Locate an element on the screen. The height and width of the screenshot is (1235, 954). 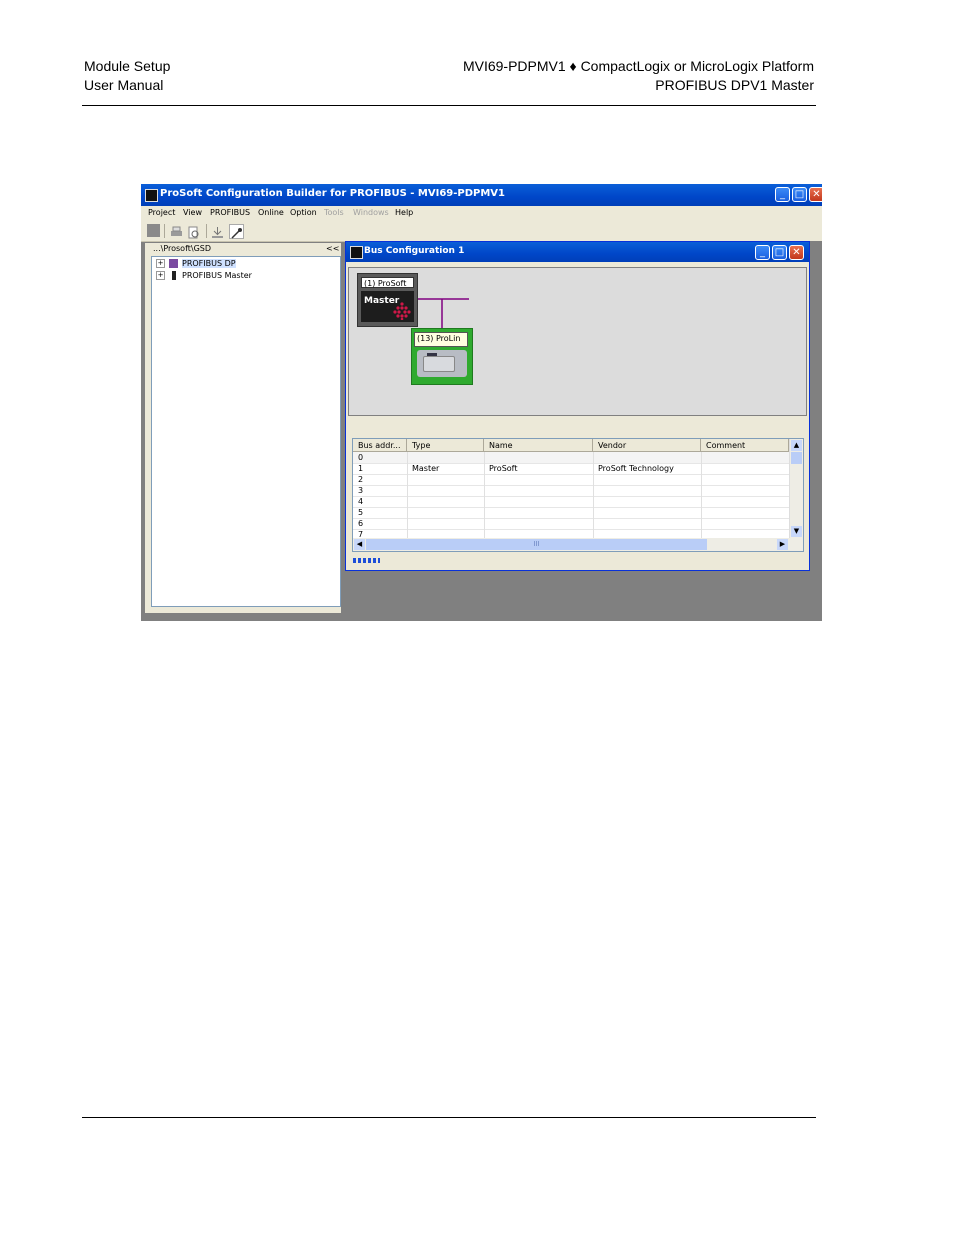
manual-type: User Manual is located at coordinates (124, 85).